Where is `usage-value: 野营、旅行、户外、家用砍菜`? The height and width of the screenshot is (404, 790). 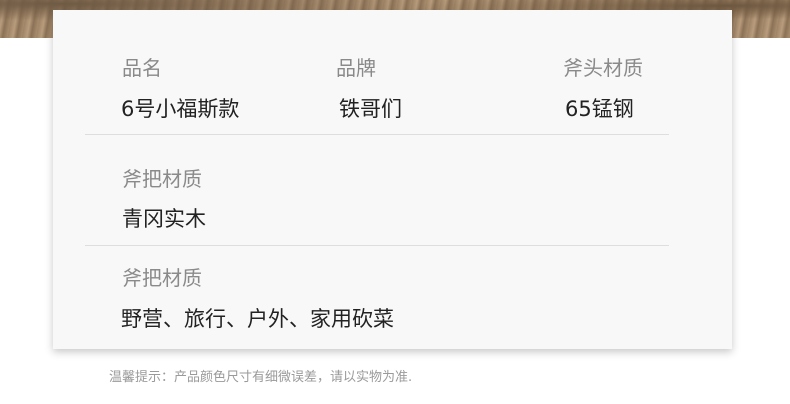
usage-value: 野营、旅行、户外、家用砍菜 is located at coordinates (257, 319).